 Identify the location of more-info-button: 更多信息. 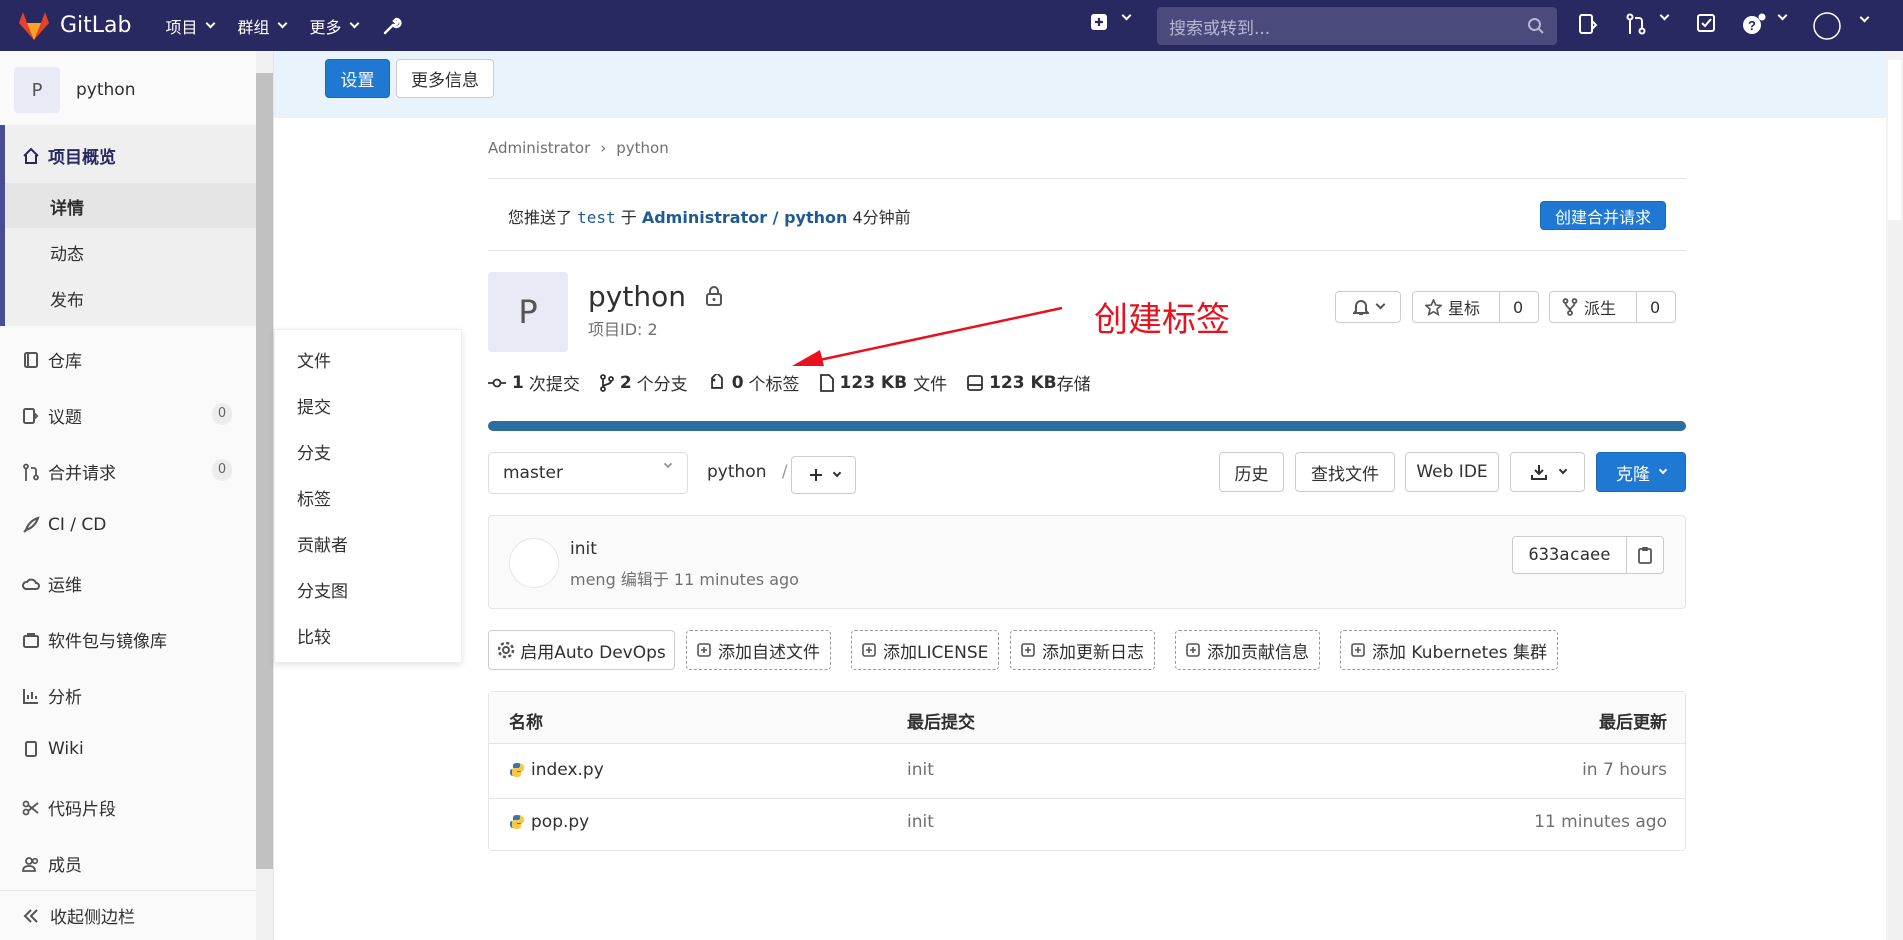
(445, 78).